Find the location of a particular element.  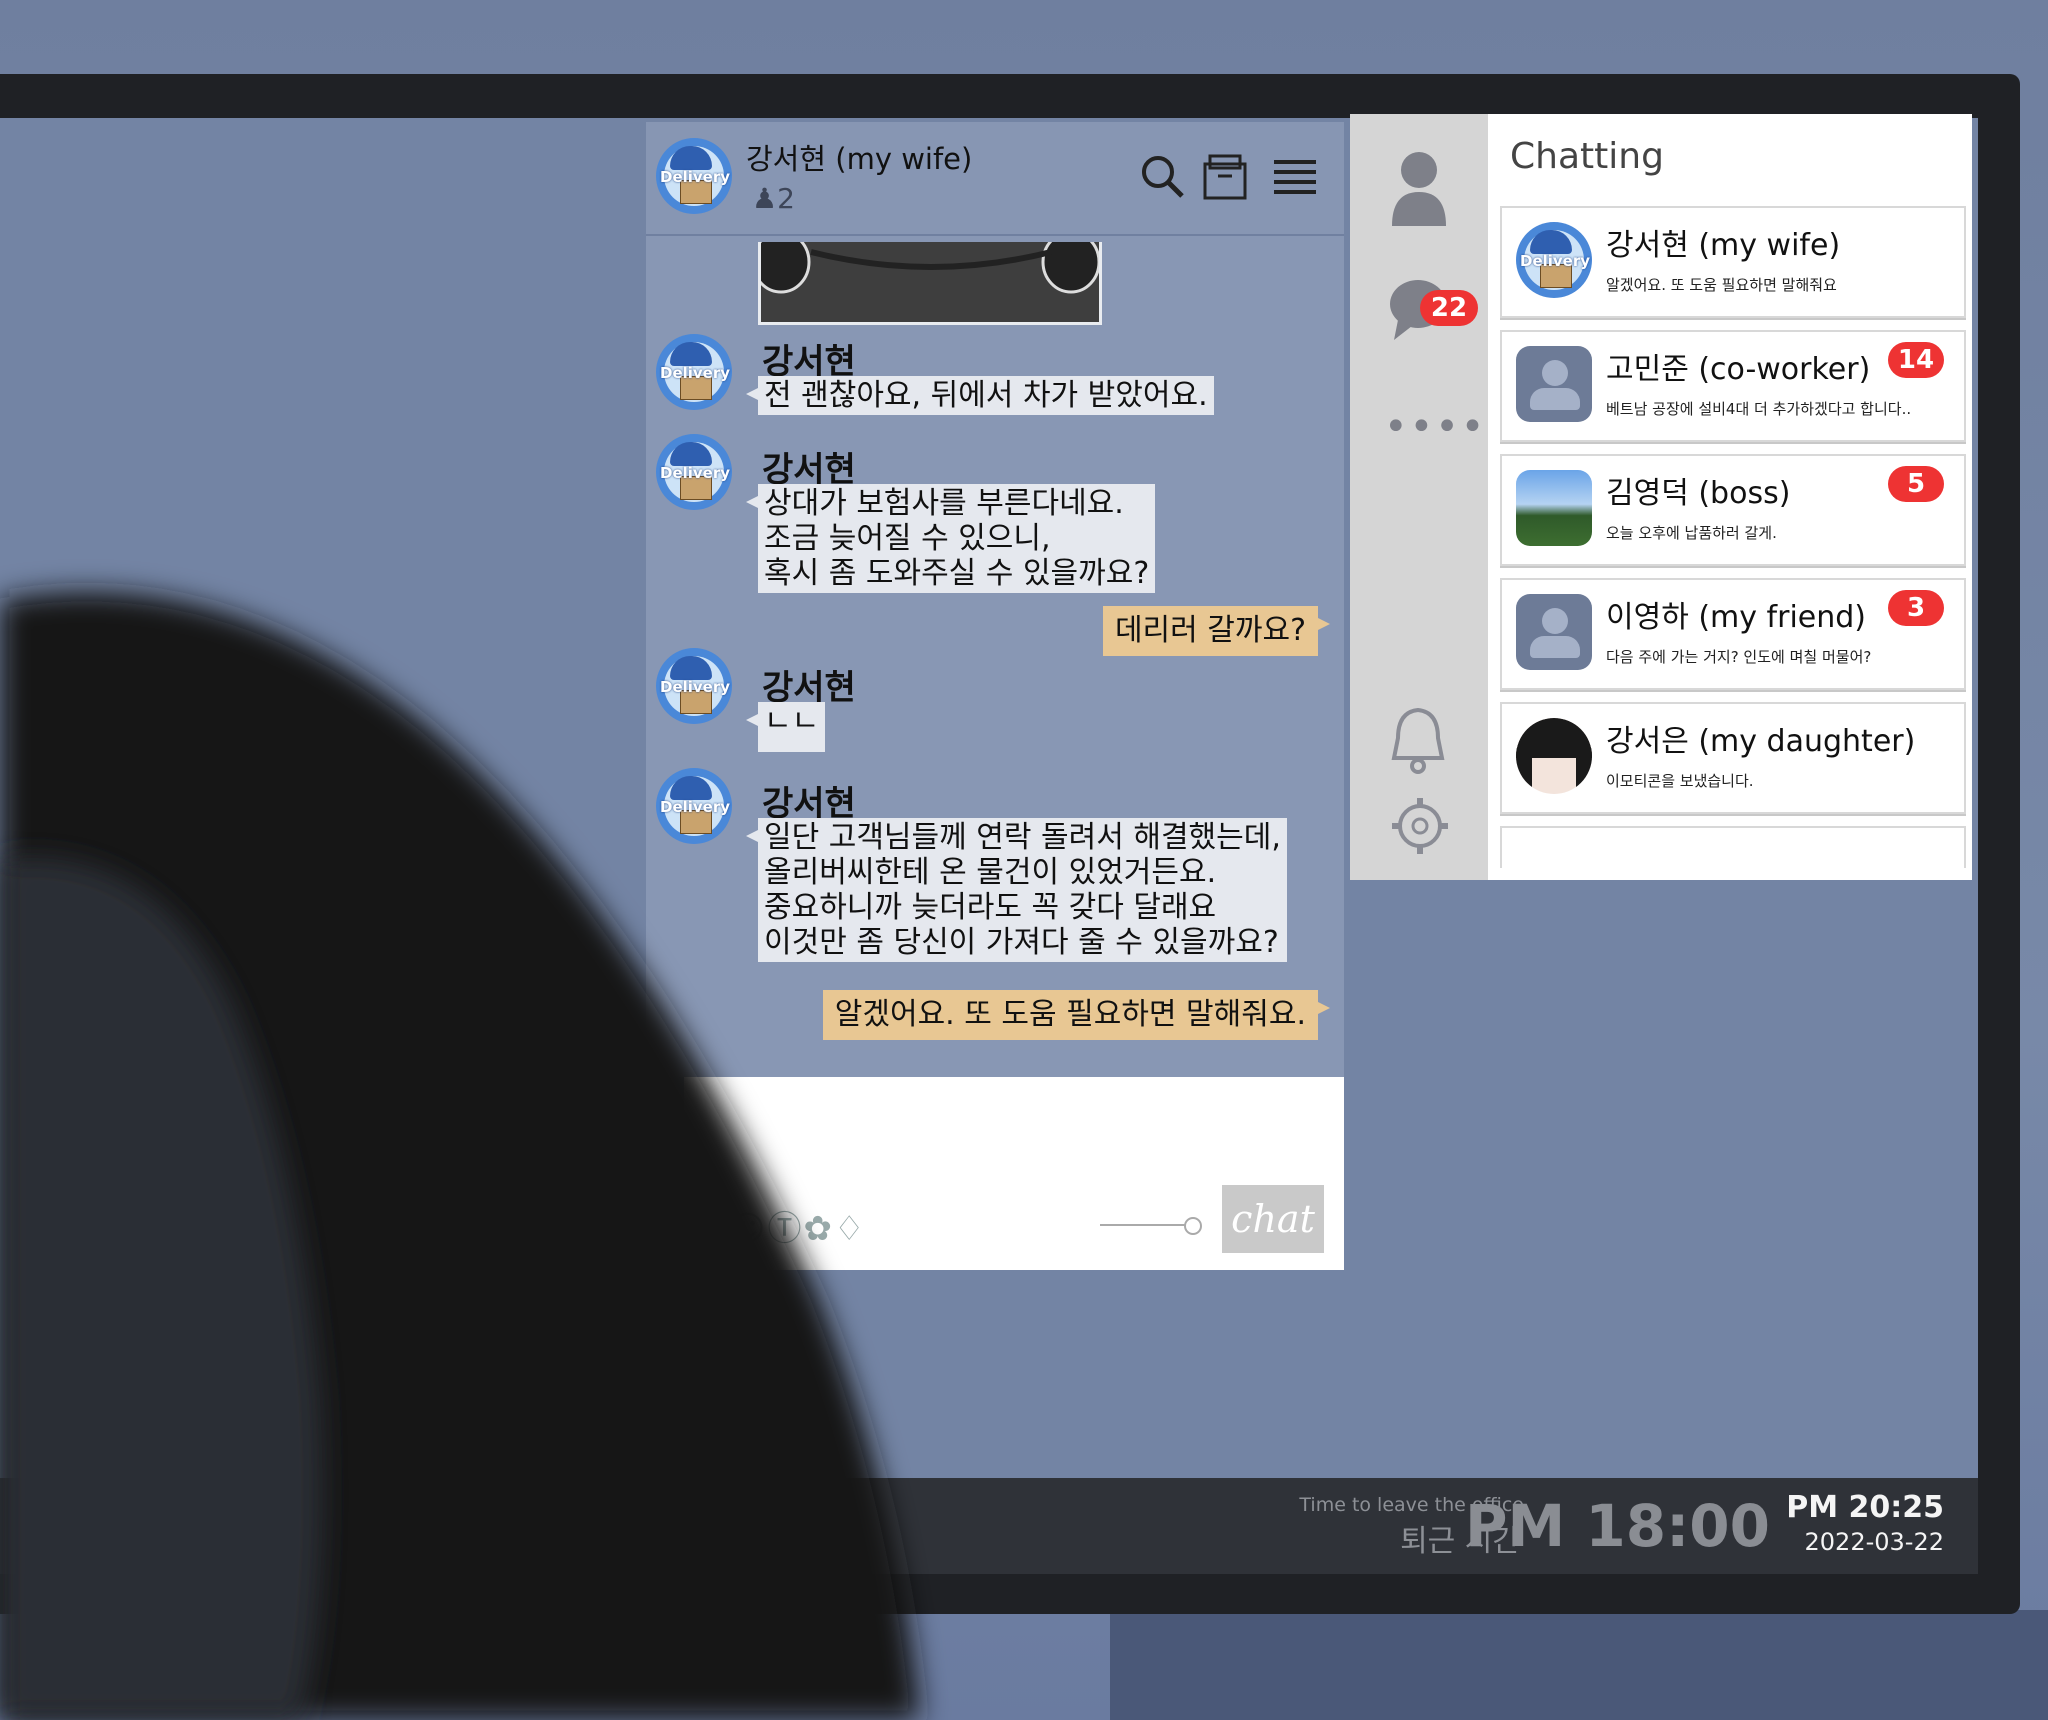

attach-slider-handle is located at coordinates (1193, 1226).